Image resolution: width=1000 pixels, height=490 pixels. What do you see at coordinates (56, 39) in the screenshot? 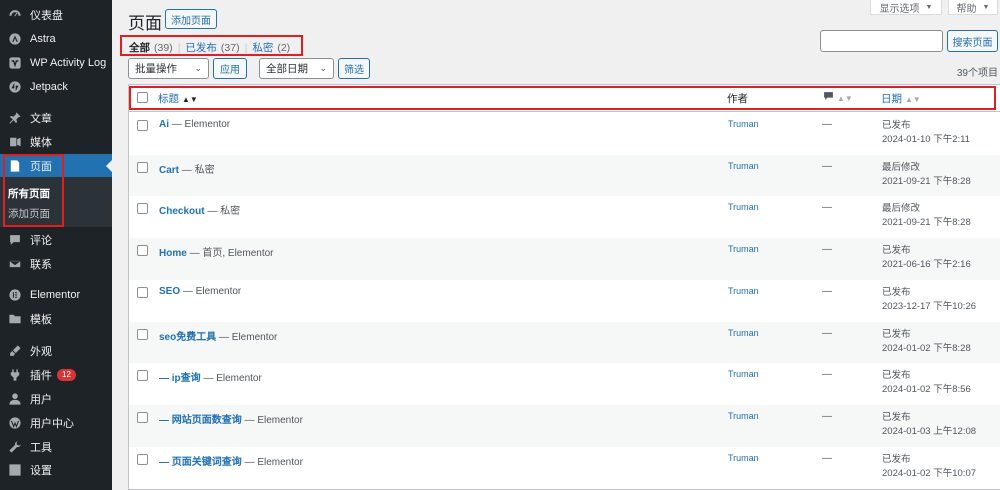
I see `menu-item-astra: Astra` at bounding box center [56, 39].